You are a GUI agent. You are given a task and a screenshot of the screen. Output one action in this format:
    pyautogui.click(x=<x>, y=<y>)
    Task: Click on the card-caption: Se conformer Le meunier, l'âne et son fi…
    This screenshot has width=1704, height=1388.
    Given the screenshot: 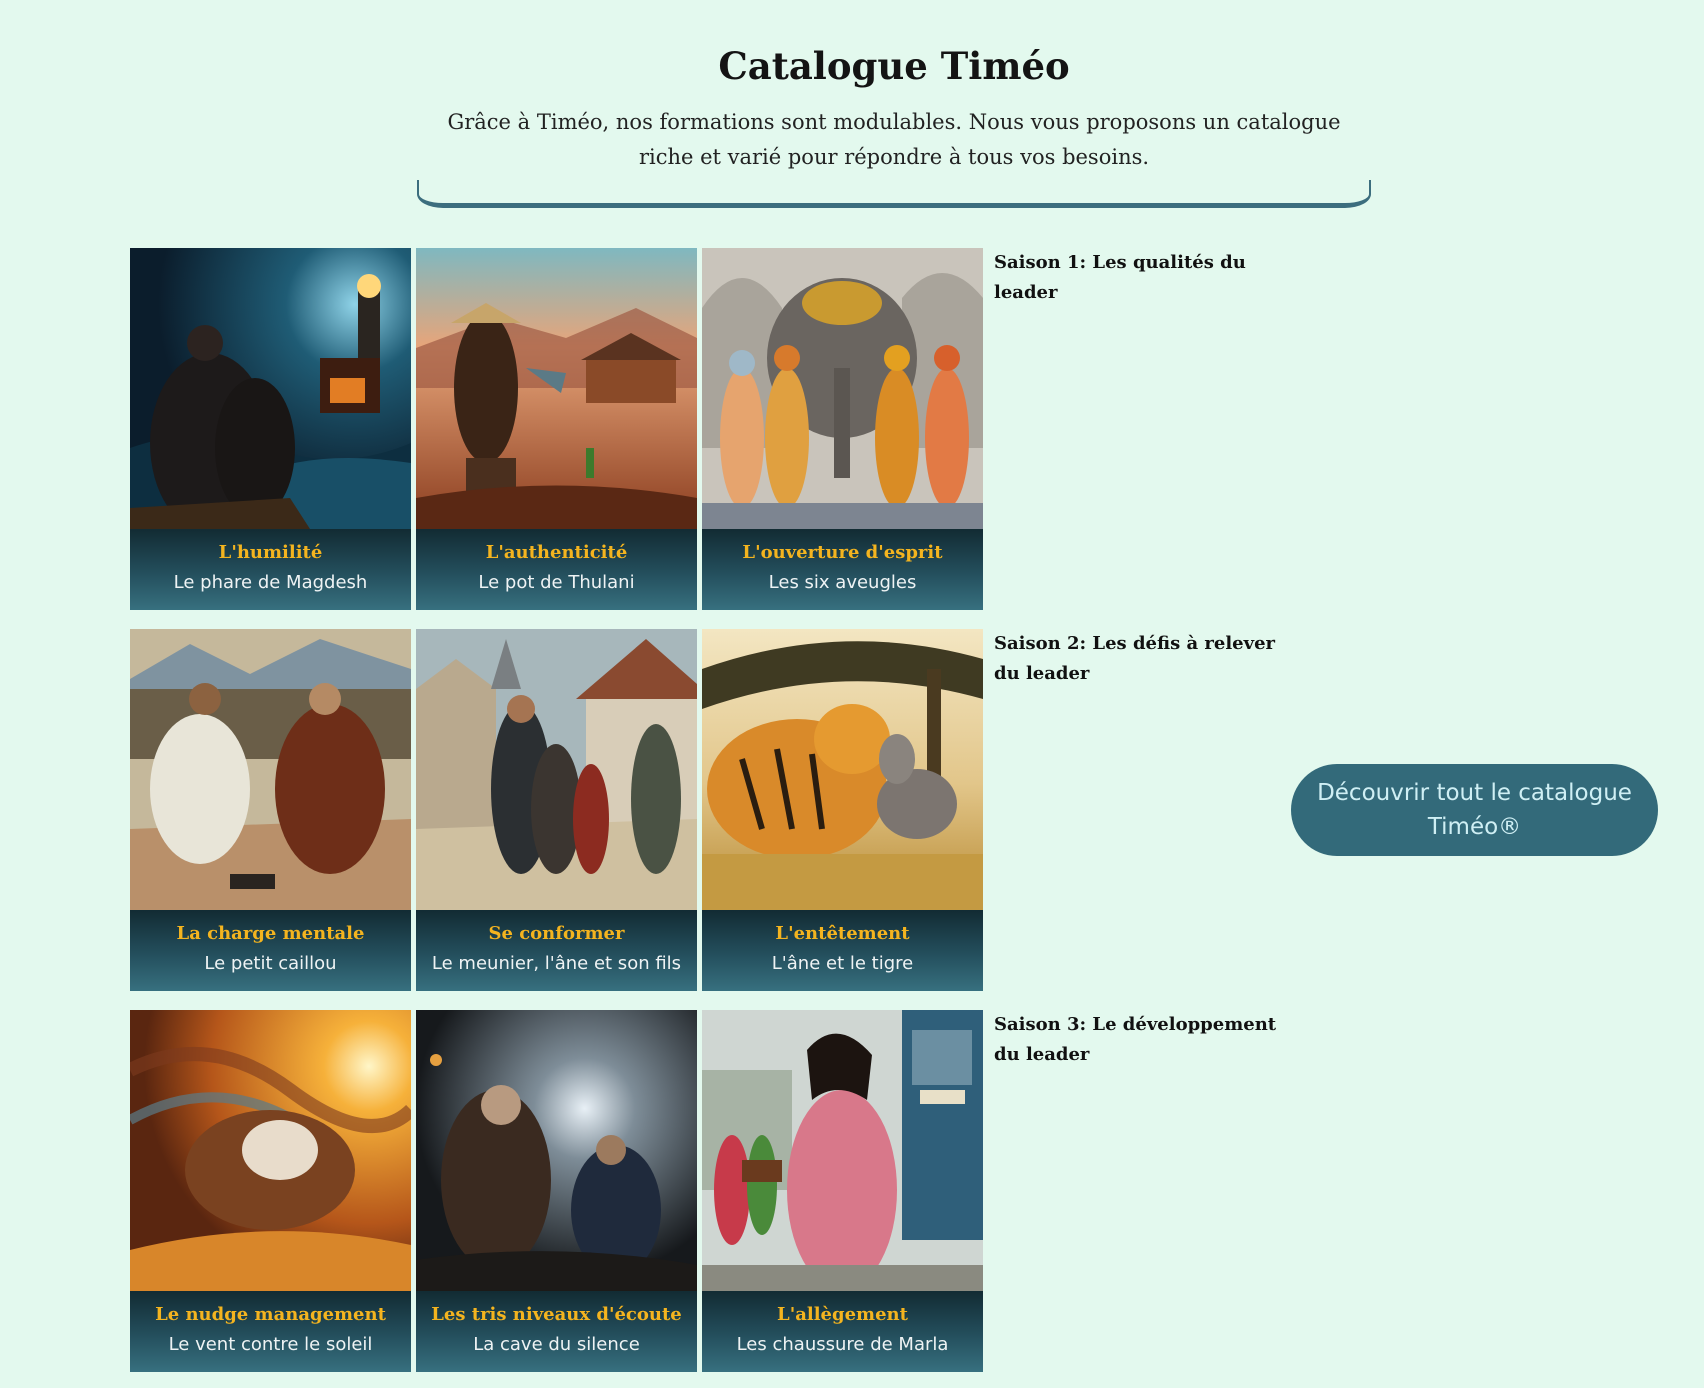 What is the action you would take?
    pyautogui.click(x=556, y=950)
    